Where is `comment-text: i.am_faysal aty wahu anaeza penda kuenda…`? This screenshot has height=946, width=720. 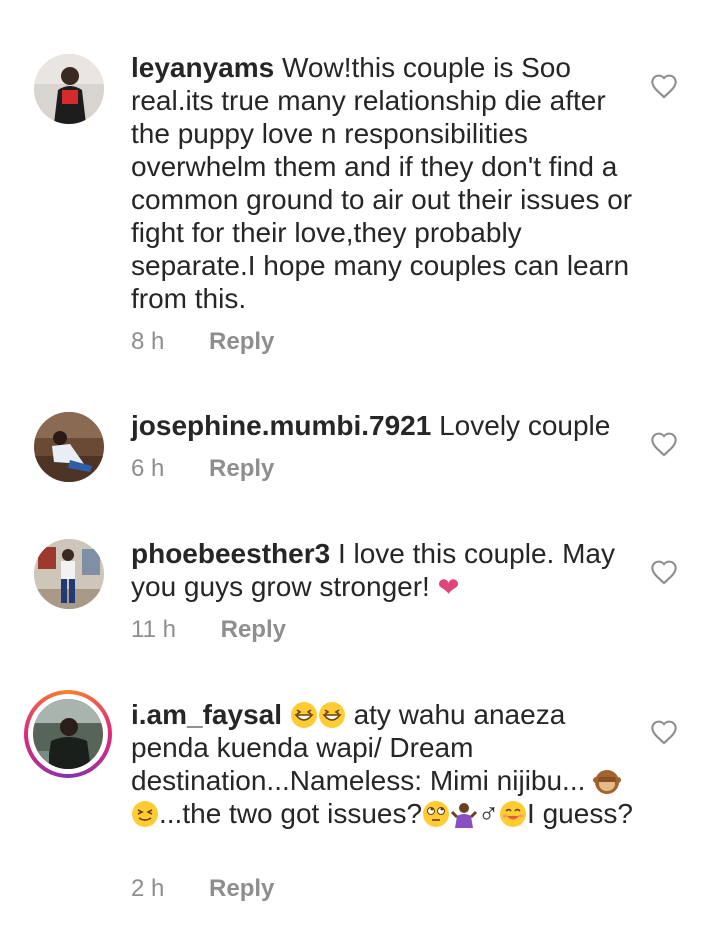 comment-text: i.am_faysal aty wahu anaeza penda kuenda… is located at coordinates (386, 764).